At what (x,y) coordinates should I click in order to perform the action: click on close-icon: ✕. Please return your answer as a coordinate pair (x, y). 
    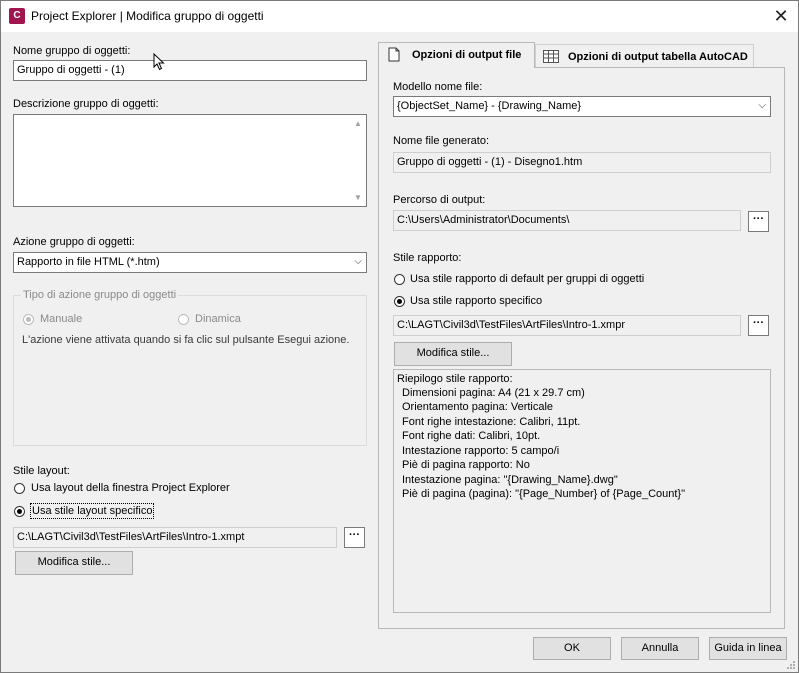
    Looking at the image, I should click on (781, 16).